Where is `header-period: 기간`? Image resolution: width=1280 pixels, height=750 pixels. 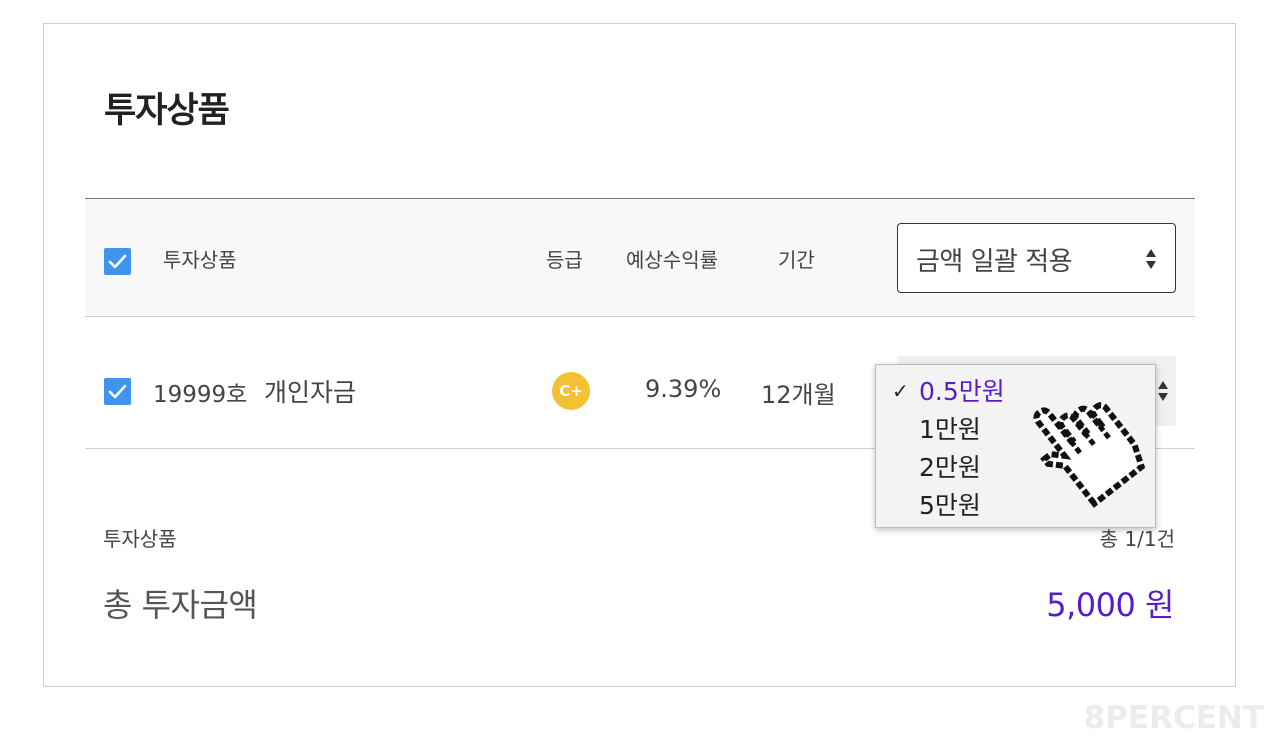 header-period: 기간 is located at coordinates (796, 260).